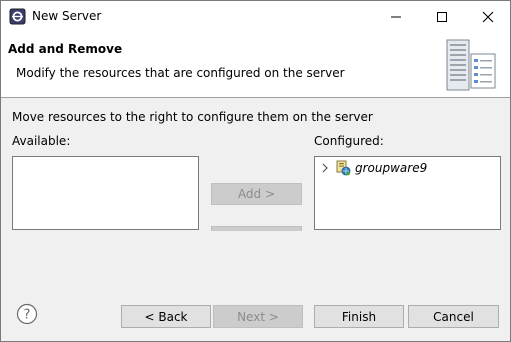 The height and width of the screenshot is (342, 511). Describe the element at coordinates (105, 193) in the screenshot. I see `available-list` at that location.